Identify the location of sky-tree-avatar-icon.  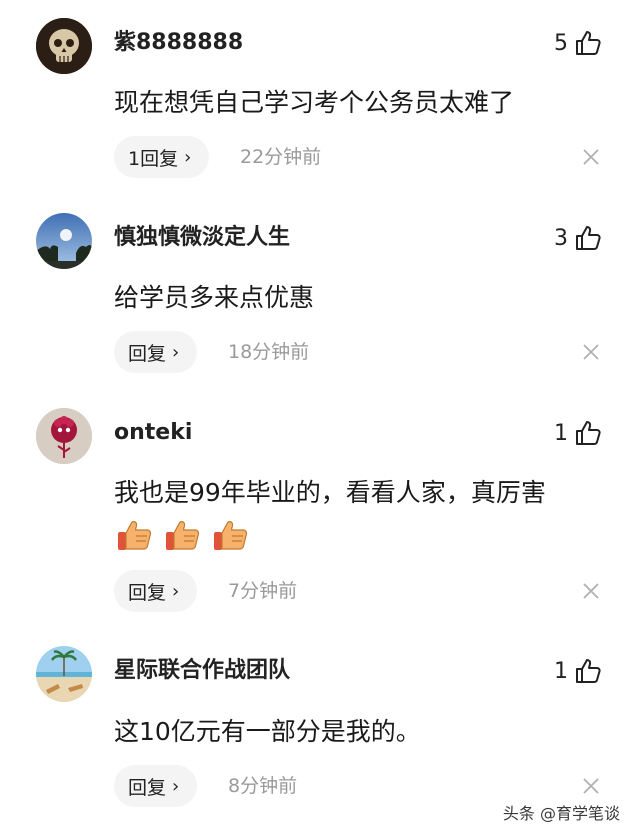
(64, 241).